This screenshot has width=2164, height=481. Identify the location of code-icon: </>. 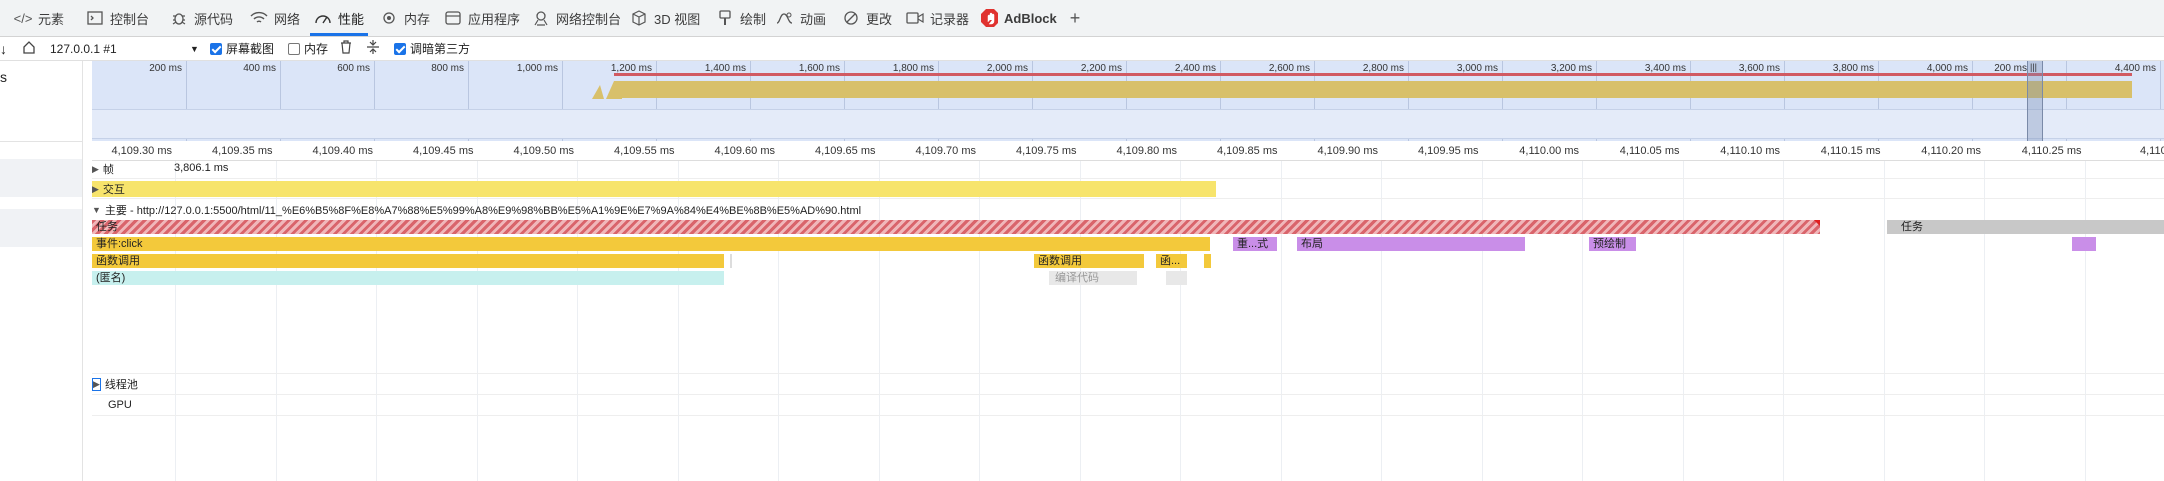
(23, 18).